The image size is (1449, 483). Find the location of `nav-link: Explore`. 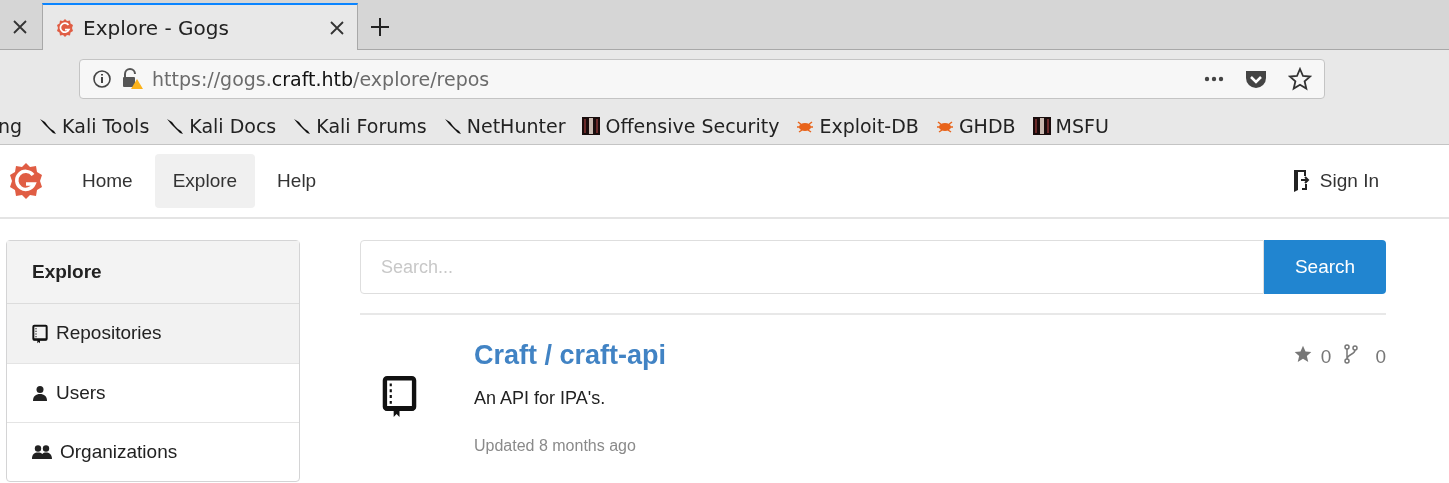

nav-link: Explore is located at coordinates (205, 181).